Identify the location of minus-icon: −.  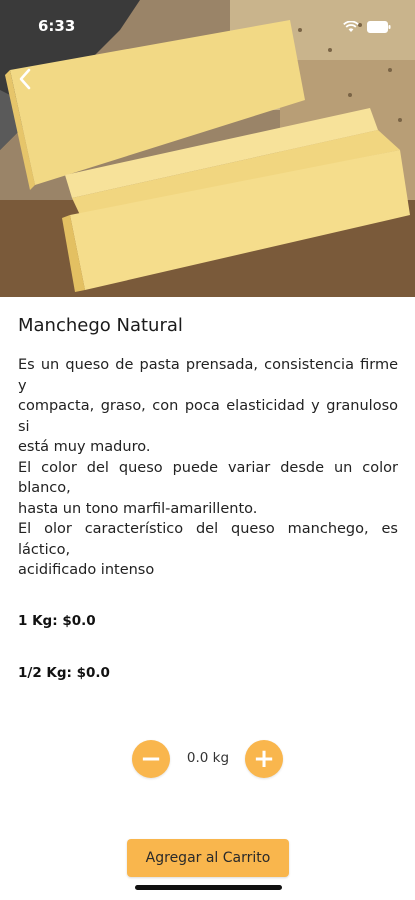
(151, 759).